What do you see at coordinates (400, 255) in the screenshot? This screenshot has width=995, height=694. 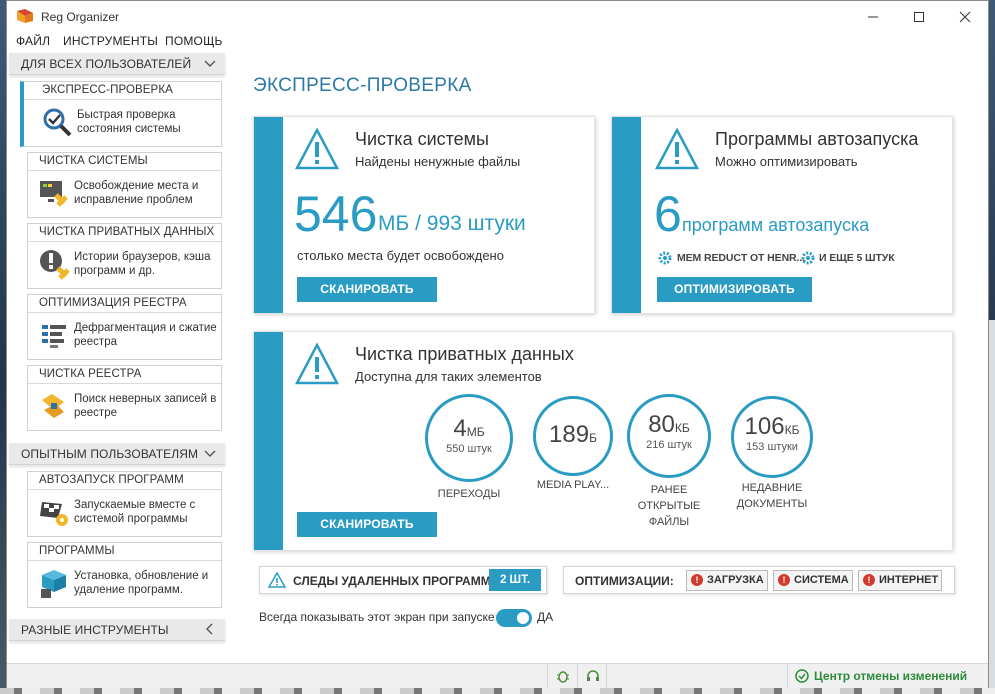 I see `card-note: столько места будет освобождено` at bounding box center [400, 255].